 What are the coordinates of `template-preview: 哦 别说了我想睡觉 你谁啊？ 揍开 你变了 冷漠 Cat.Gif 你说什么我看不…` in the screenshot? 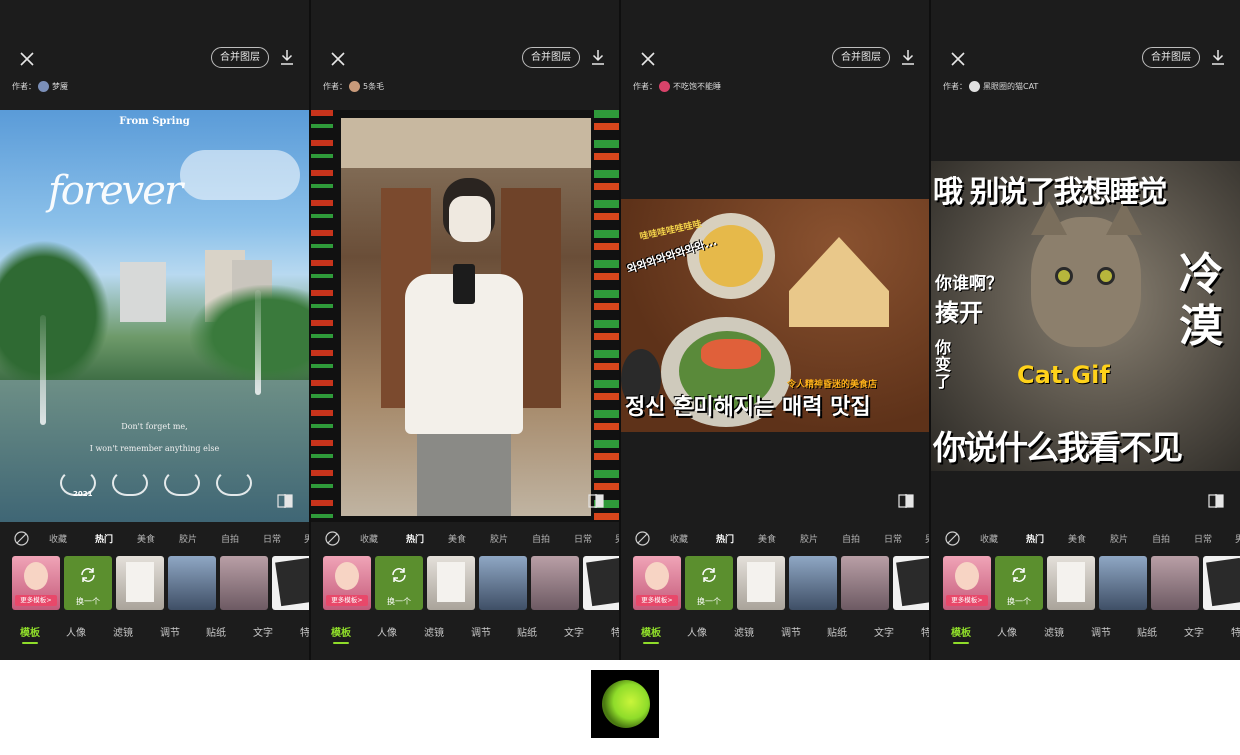 It's located at (1085, 316).